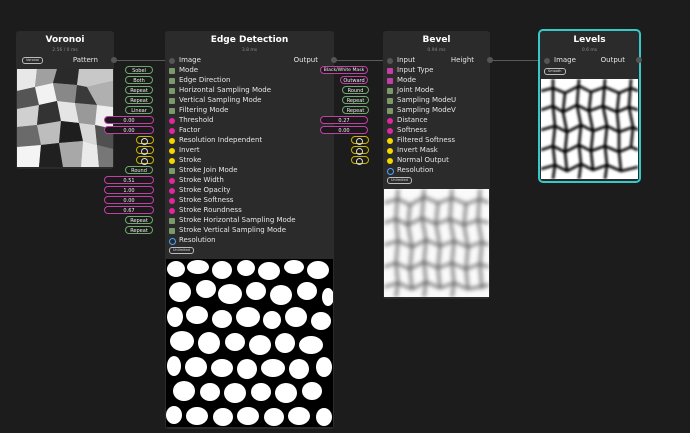 This screenshot has height=433, width=690. What do you see at coordinates (204, 110) in the screenshot?
I see `param-label: Filtering Mode` at bounding box center [204, 110].